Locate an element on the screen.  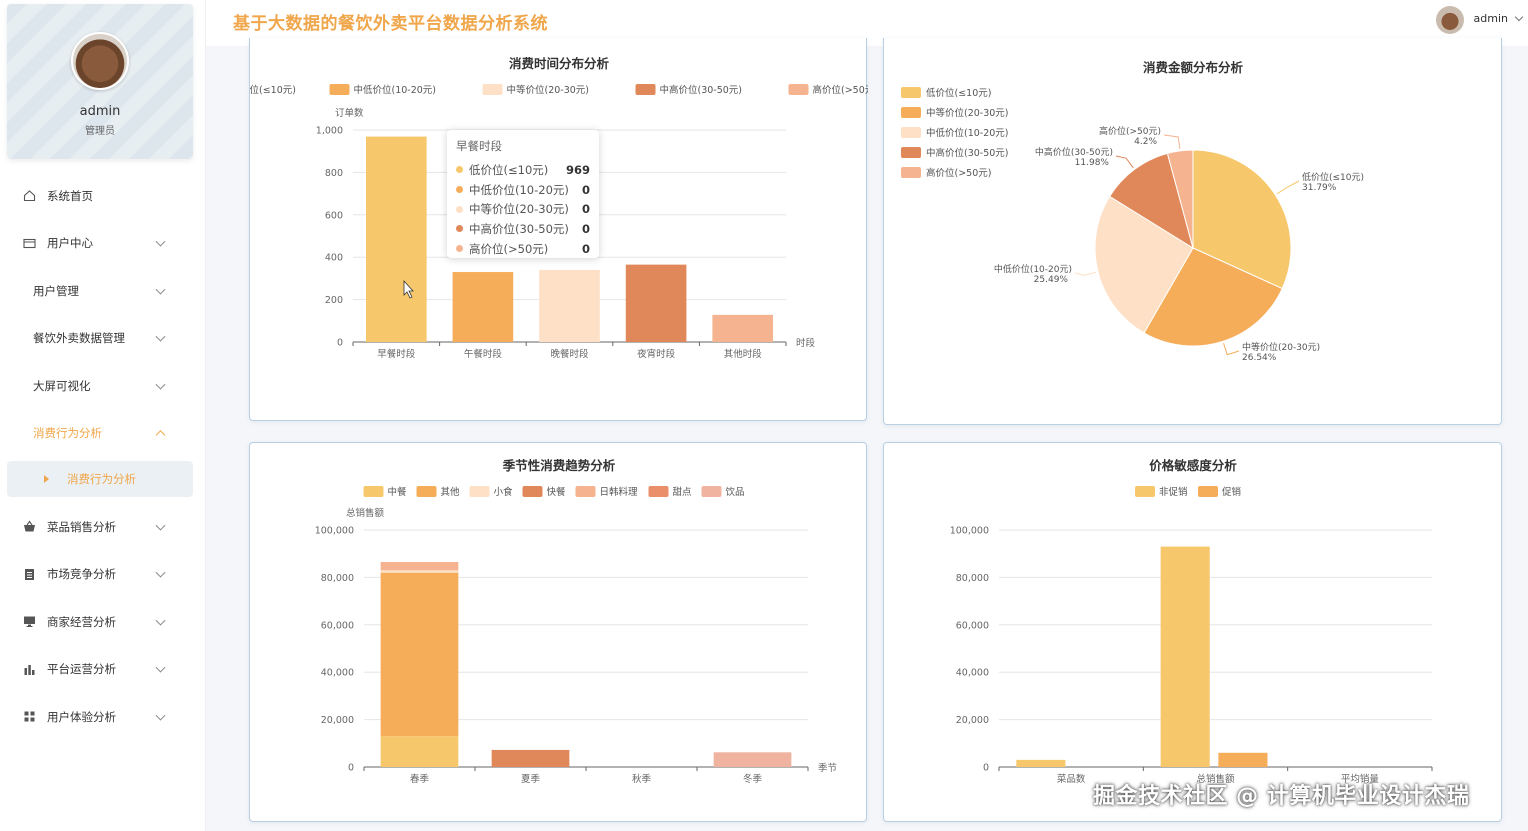
sidebar-item-dish-sales: 菜品销售分析 is located at coordinates (103, 527).